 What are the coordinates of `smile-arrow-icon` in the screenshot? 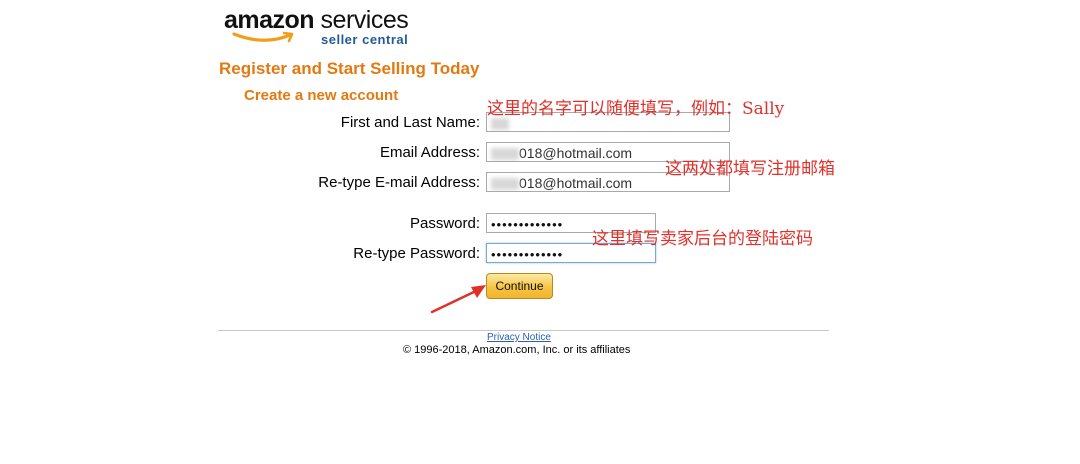 It's located at (263, 37).